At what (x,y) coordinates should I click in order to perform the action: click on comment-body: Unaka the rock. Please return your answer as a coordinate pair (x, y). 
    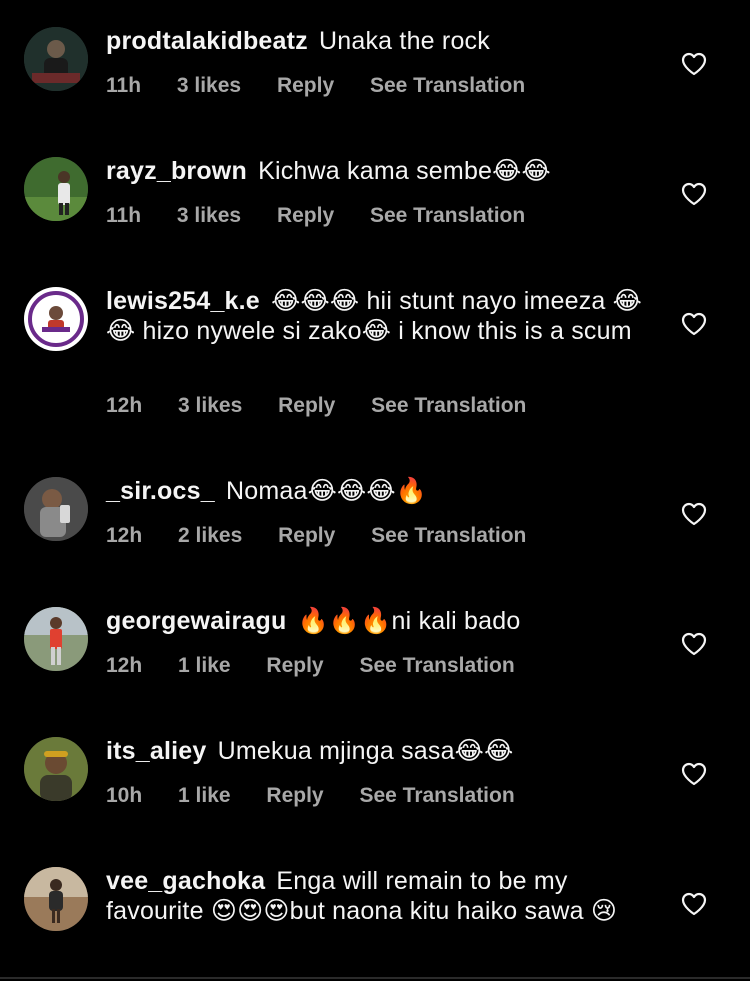
    Looking at the image, I should click on (404, 41).